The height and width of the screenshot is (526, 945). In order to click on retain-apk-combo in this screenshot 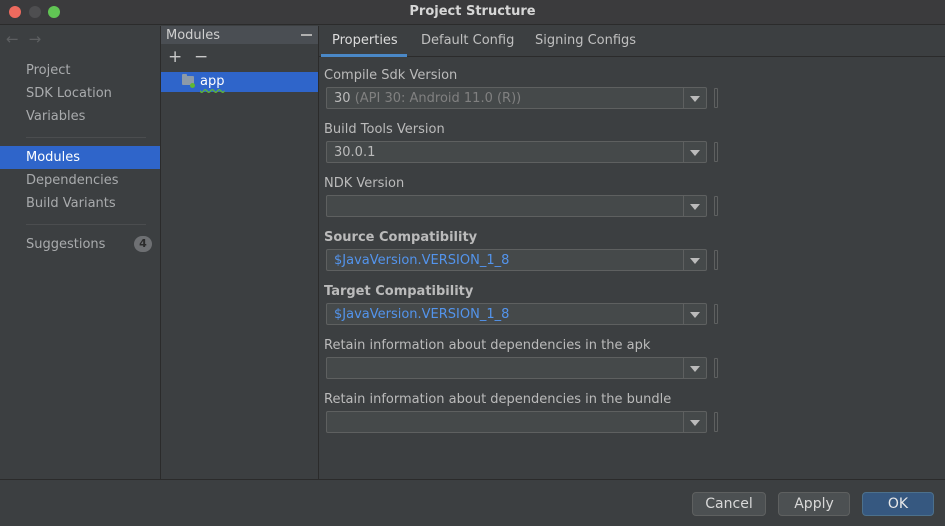, I will do `click(516, 368)`.